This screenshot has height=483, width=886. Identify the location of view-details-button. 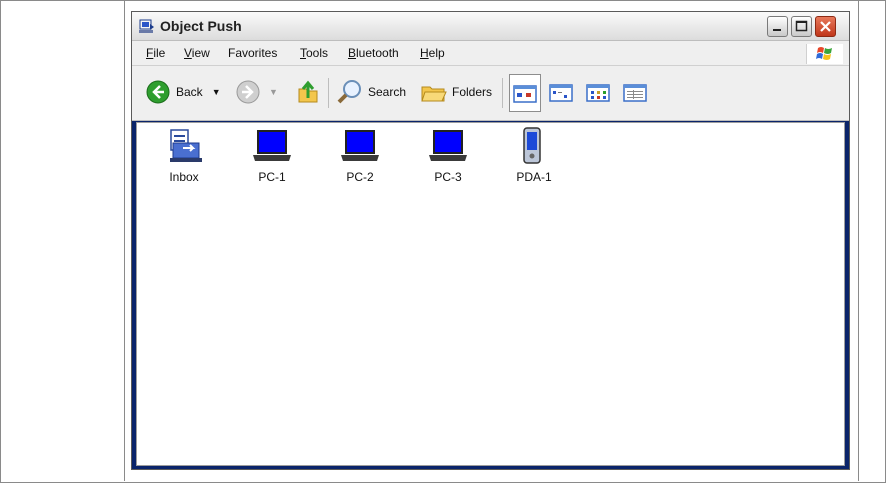
(636, 93).